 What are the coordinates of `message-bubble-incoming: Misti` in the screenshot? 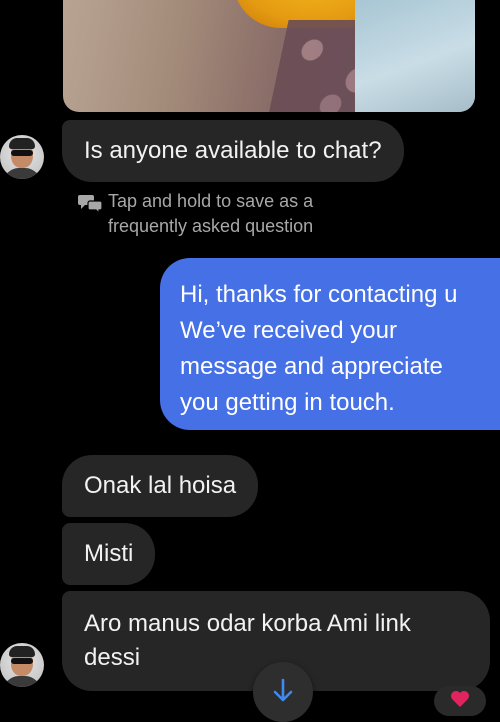 It's located at (109, 554).